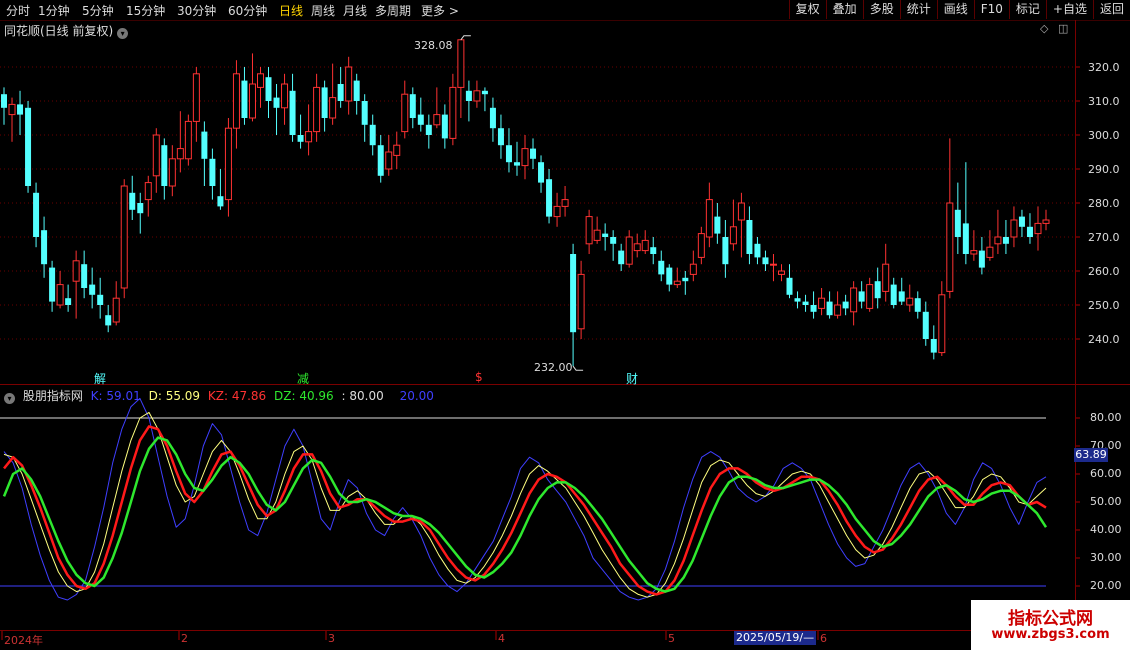 This screenshot has width=1130, height=650. What do you see at coordinates (1104, 271) in the screenshot?
I see `price-tick: 260.0` at bounding box center [1104, 271].